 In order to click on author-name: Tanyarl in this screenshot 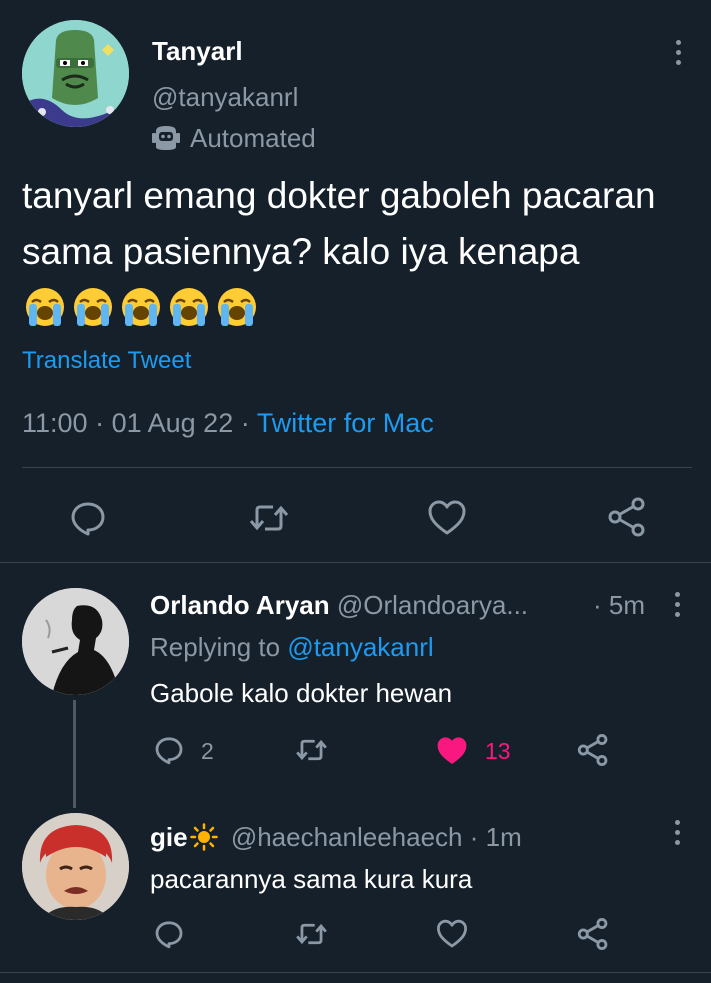, I will do `click(197, 51)`.